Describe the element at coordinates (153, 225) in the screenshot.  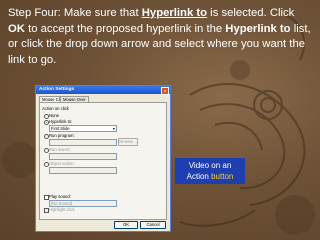
I see `cancel-button: Cancel` at that location.